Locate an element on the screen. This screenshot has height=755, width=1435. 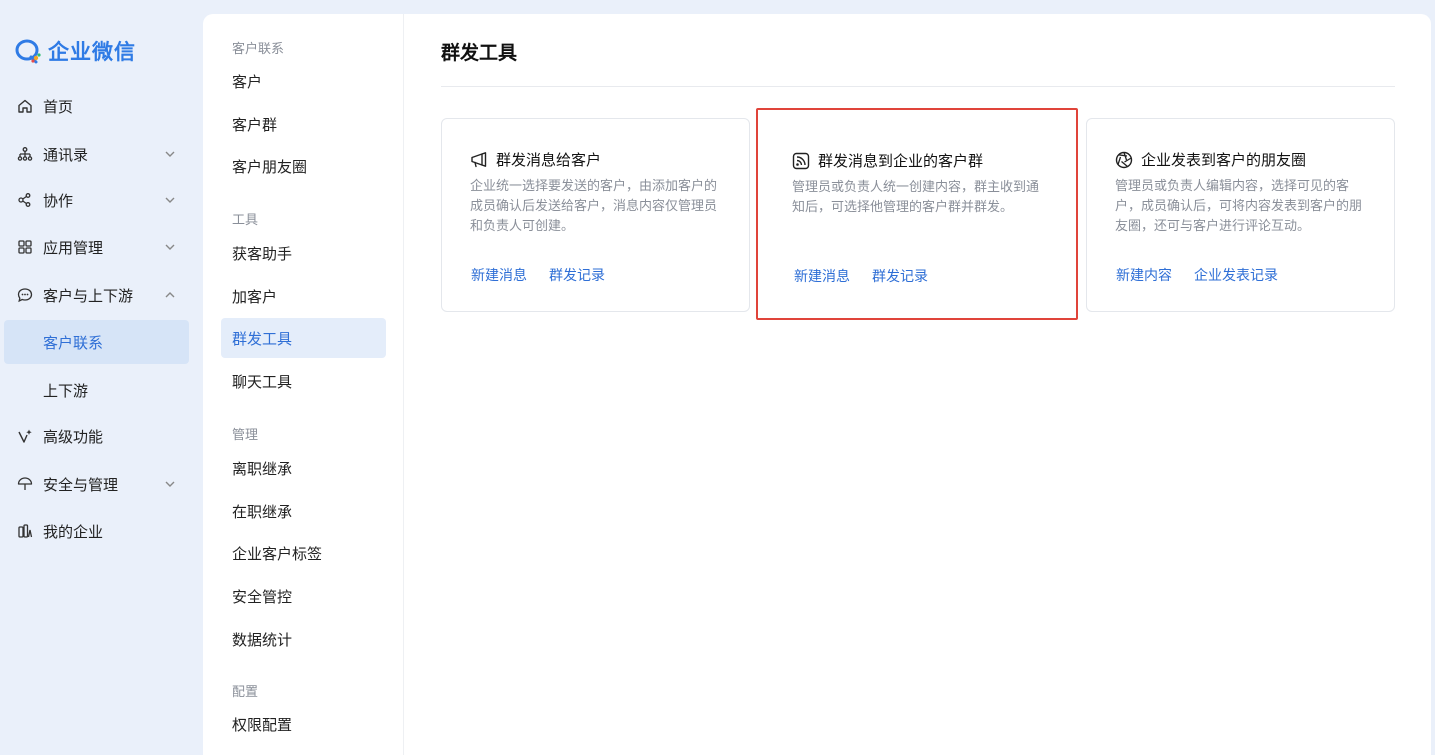
subnav-group-title: 配置 is located at coordinates (245, 692).